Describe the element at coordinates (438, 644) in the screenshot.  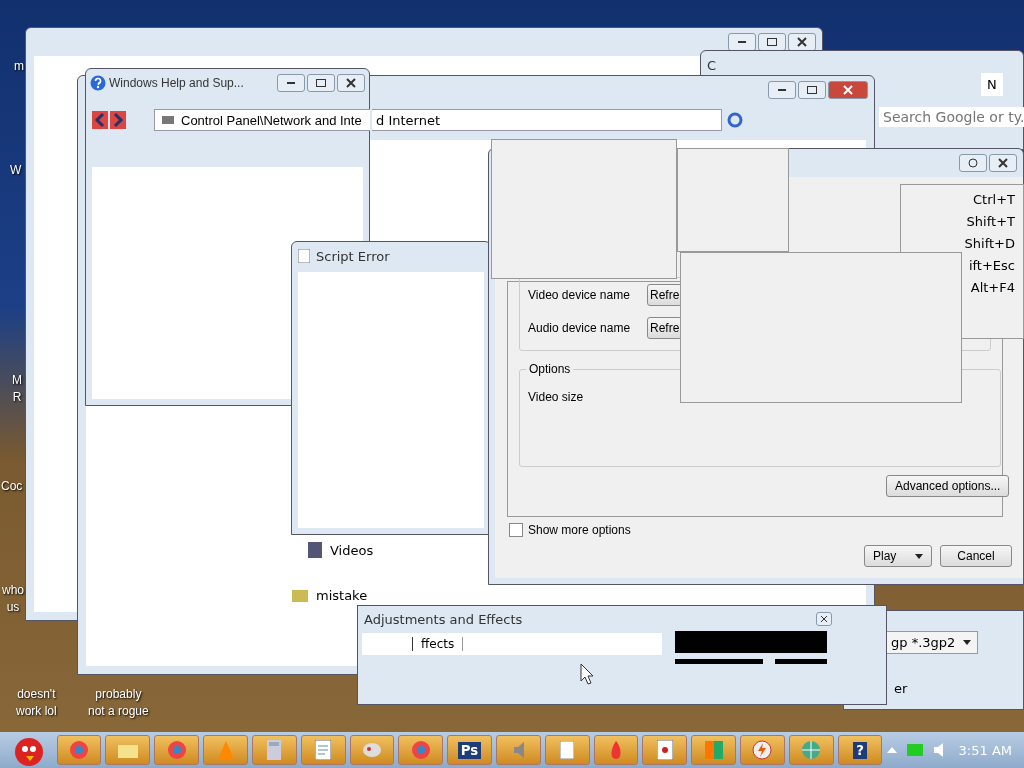
I see `tab: ffects` at that location.